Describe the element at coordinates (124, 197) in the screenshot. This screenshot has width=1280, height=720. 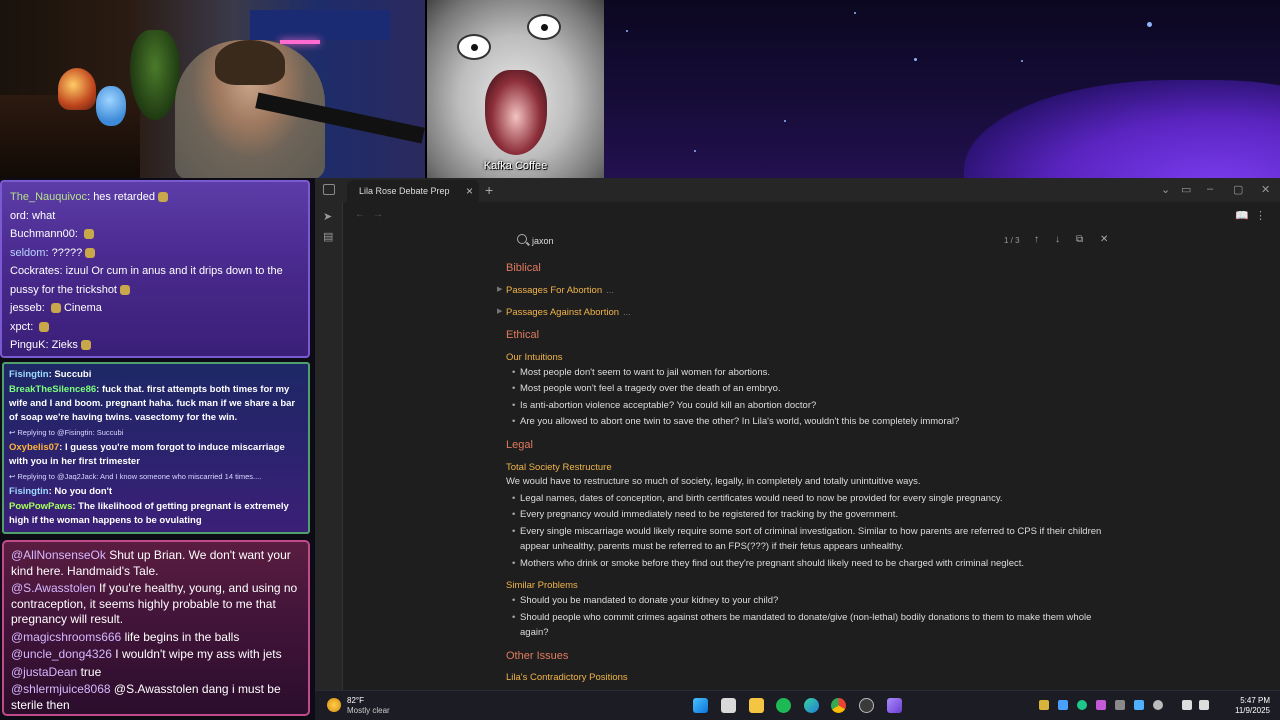
I see `chat-text: hes retarded` at that location.